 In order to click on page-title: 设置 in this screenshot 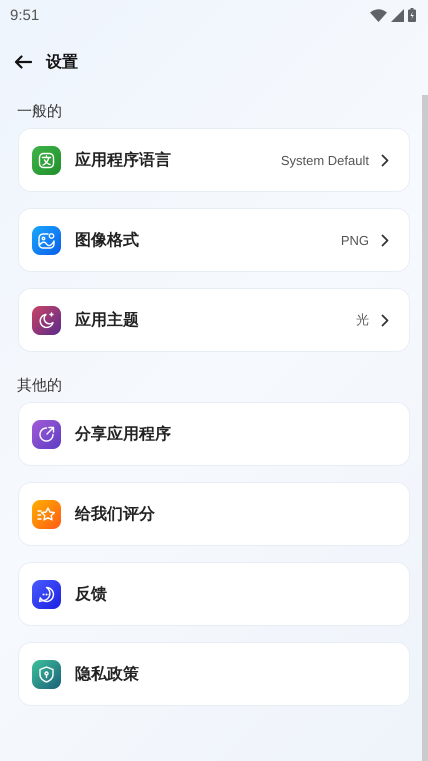, I will do `click(62, 62)`.